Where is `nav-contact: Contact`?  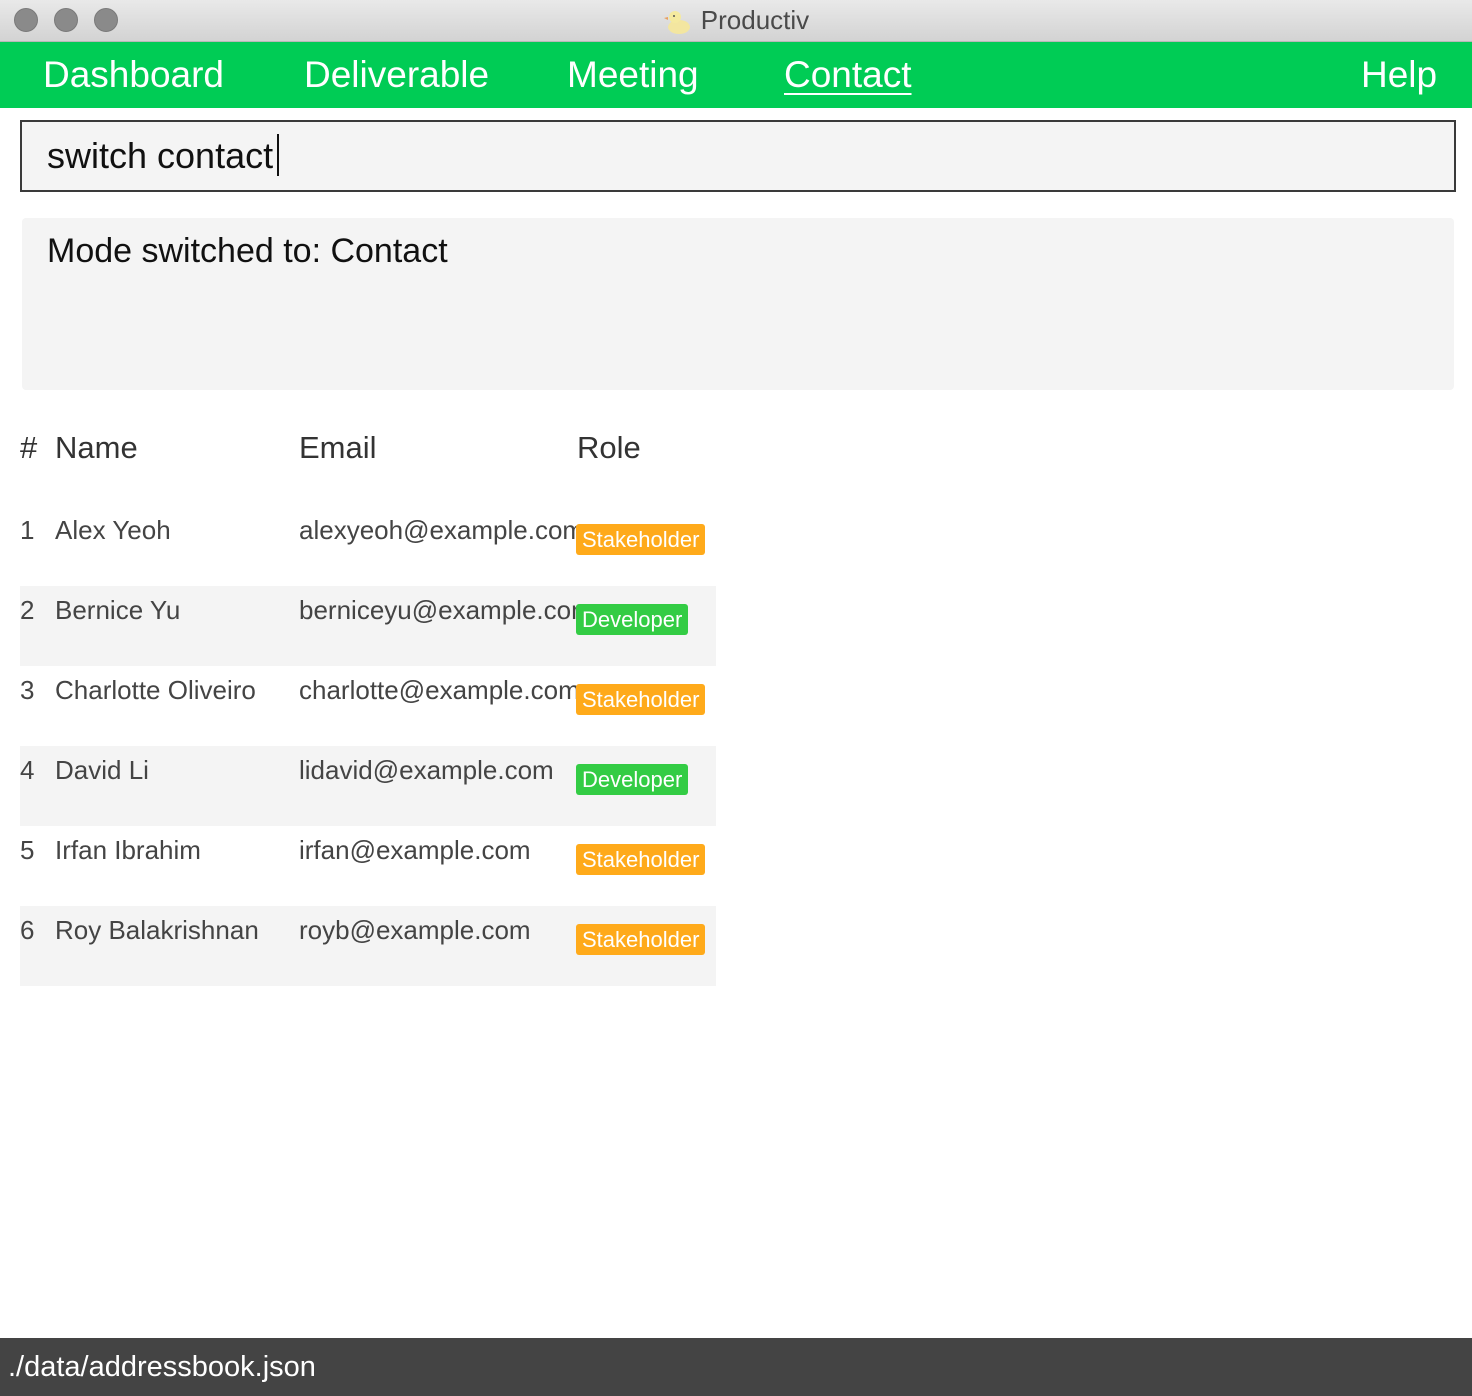
nav-contact: Contact is located at coordinates (848, 75).